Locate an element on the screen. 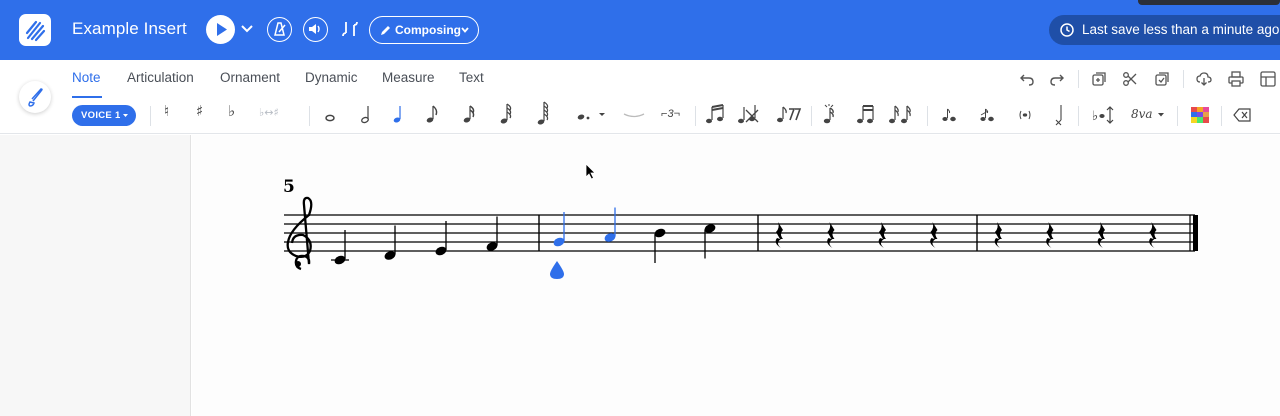  quarter-note-icon is located at coordinates (398, 114).